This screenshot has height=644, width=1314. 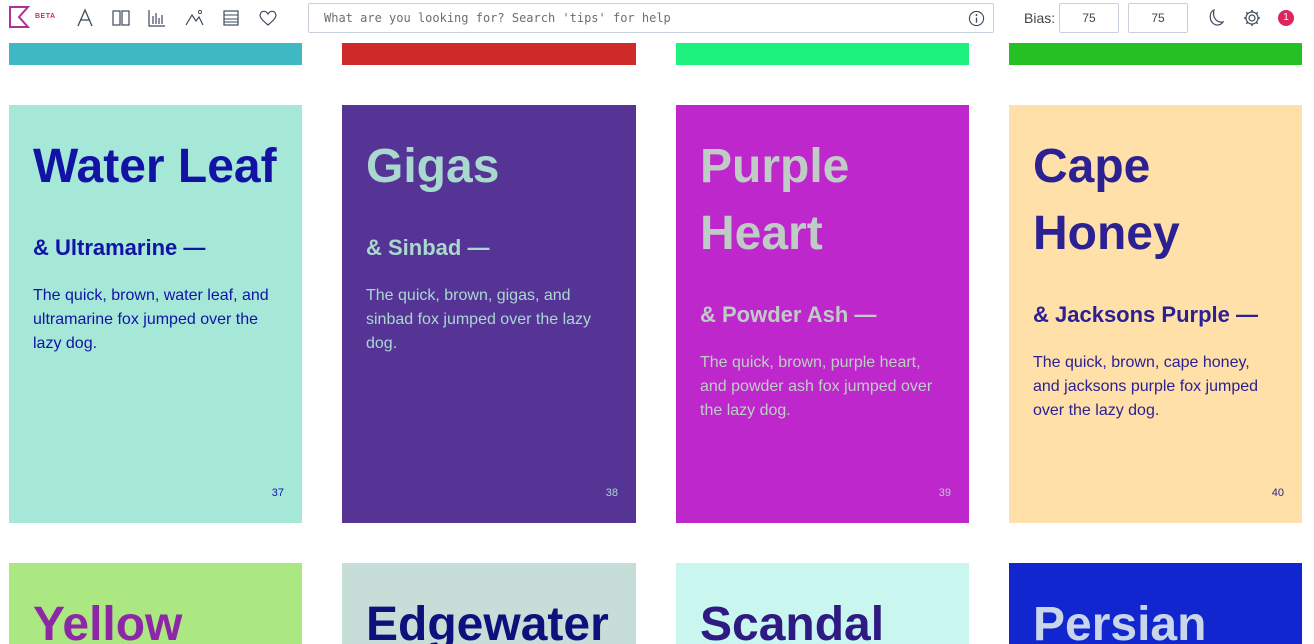 What do you see at coordinates (1106, 200) in the screenshot?
I see `card-title: Cape Honey` at bounding box center [1106, 200].